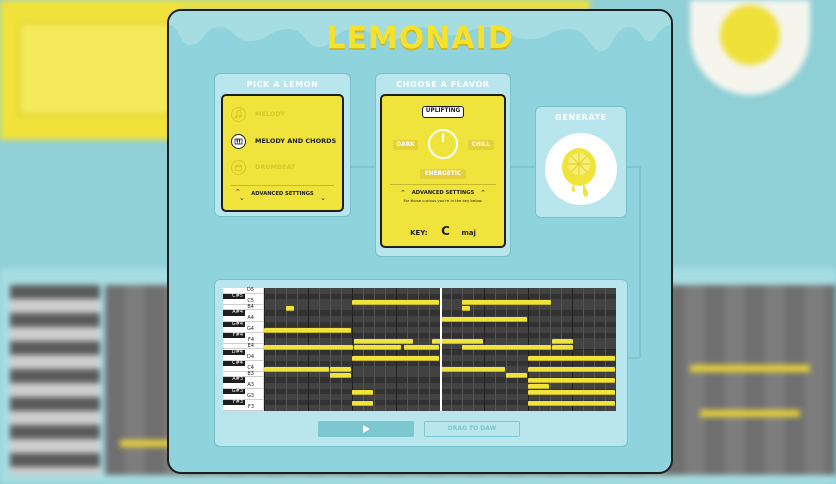  I want to click on generate-title: GENERATE, so click(581, 117).